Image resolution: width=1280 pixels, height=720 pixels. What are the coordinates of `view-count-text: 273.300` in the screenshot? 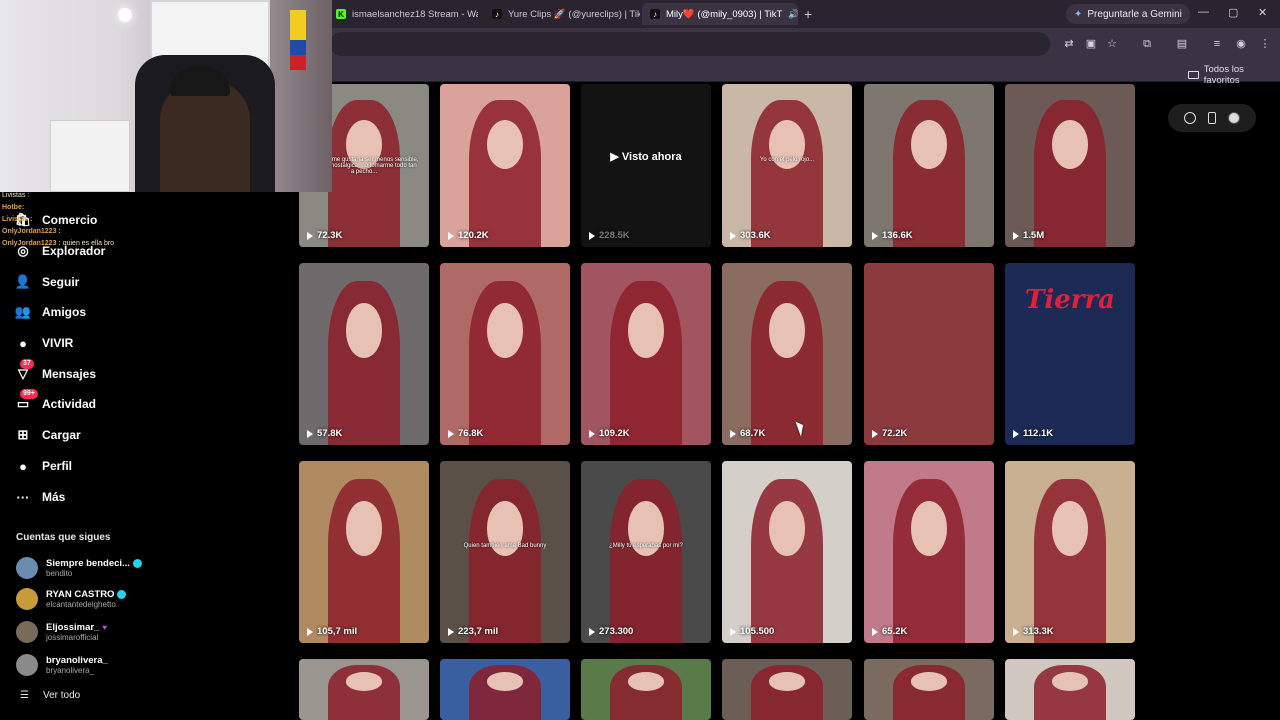 It's located at (616, 631).